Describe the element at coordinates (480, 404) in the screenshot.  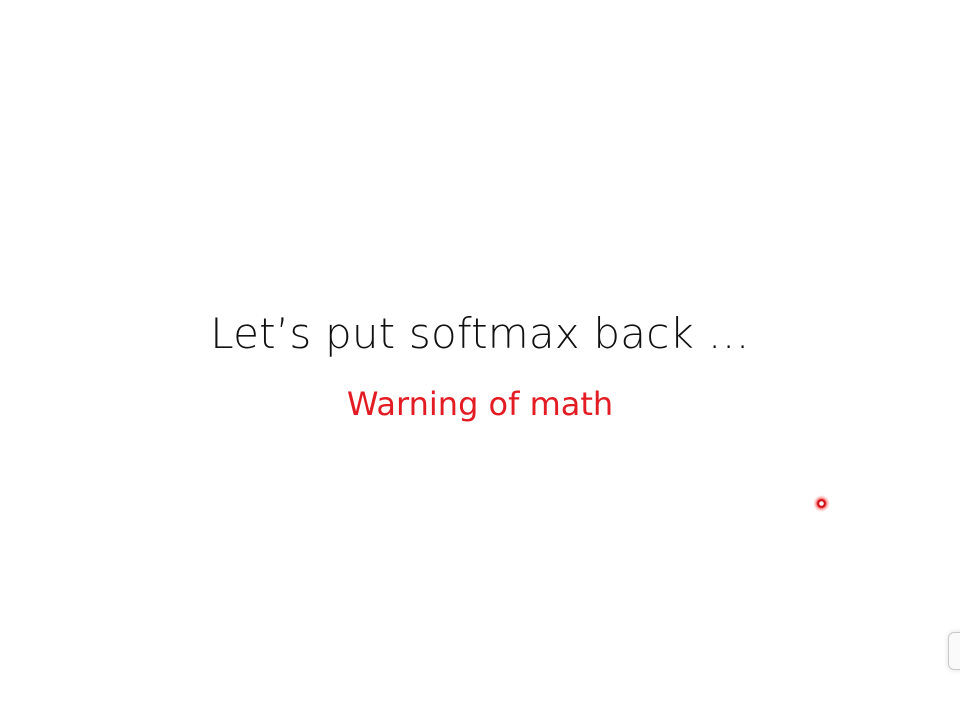
I see `slide-subtitle: Warning of math` at that location.